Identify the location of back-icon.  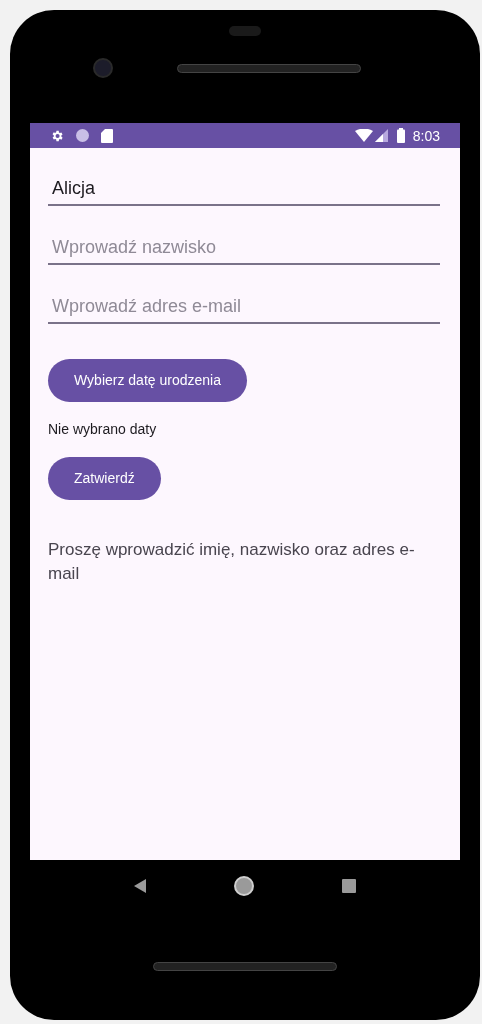
(140, 886).